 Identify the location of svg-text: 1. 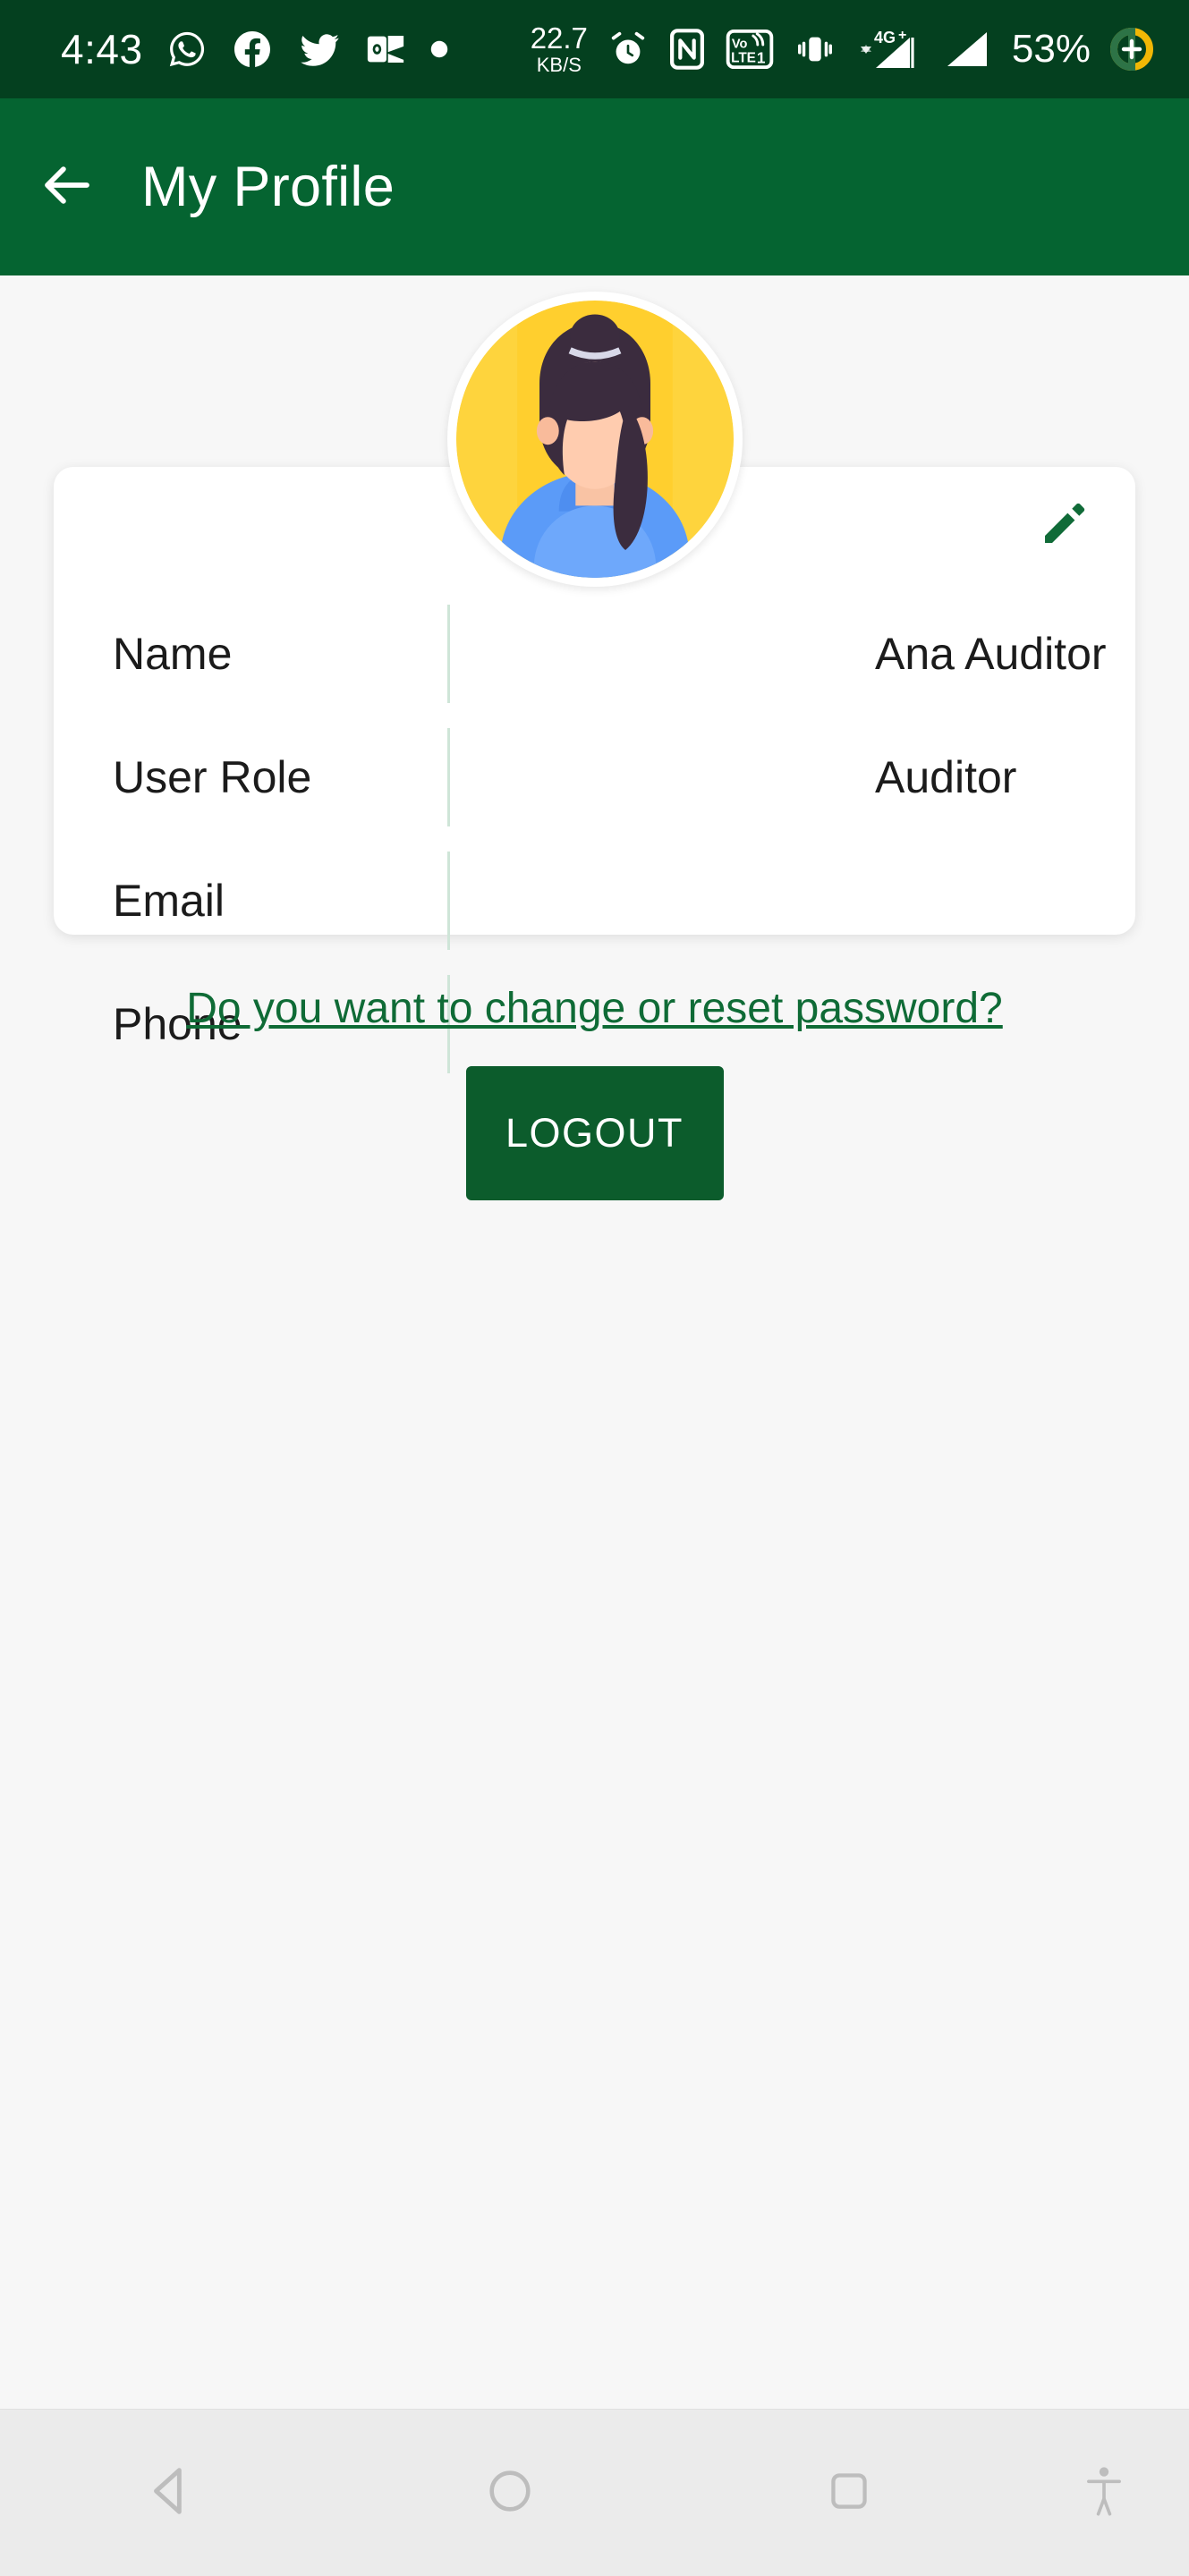
(761, 57).